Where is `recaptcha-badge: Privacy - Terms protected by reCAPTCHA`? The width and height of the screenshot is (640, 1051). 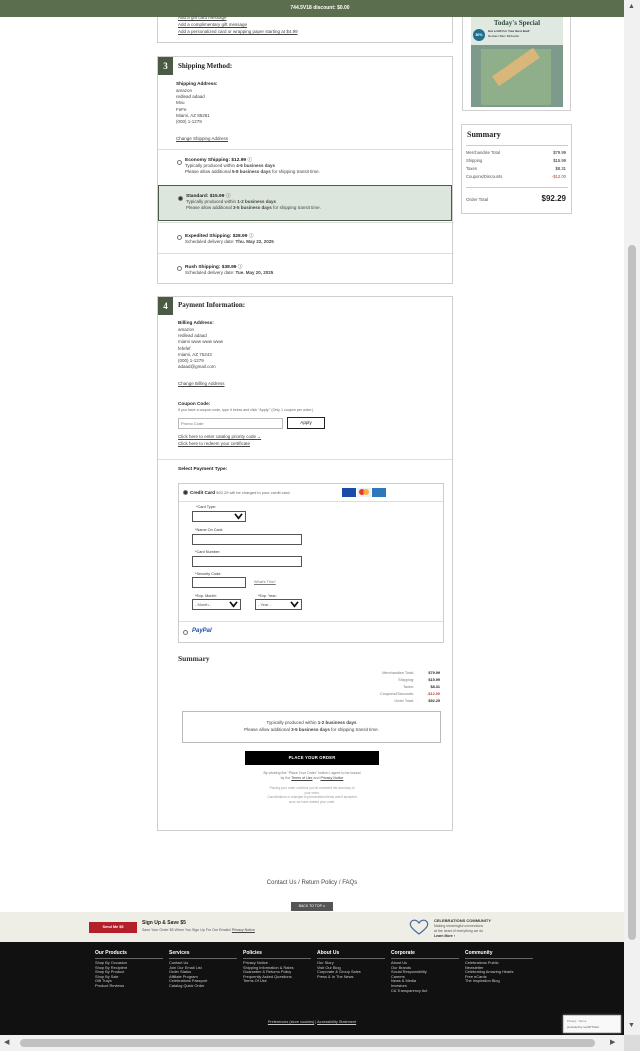
recaptcha-badge: Privacy - Terms protected by reCAPTCHA is located at coordinates (592, 1024).